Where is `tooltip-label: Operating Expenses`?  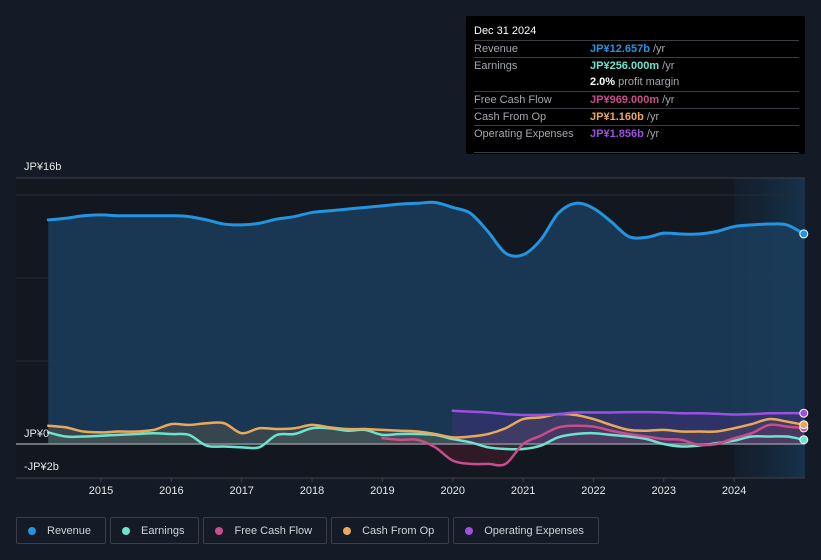
tooltip-label: Operating Expenses is located at coordinates (524, 134).